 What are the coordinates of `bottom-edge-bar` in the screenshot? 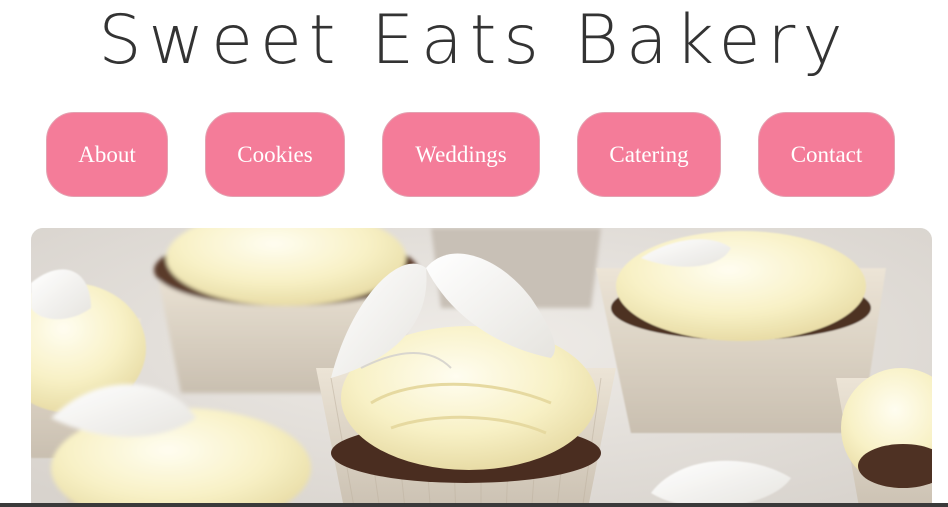 It's located at (474, 505).